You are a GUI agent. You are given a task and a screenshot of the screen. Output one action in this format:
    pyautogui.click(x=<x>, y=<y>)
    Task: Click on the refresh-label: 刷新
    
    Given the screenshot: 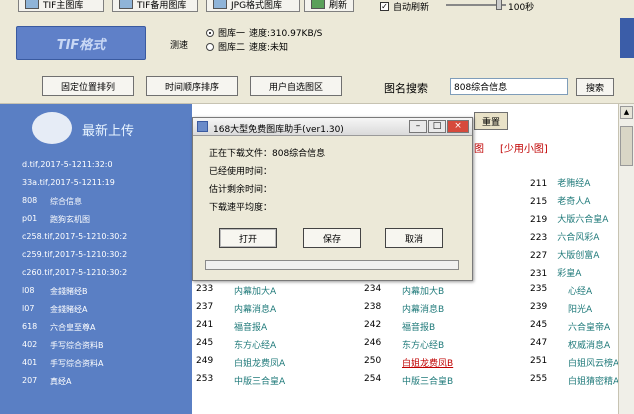 What is the action you would take?
    pyautogui.click(x=338, y=5)
    